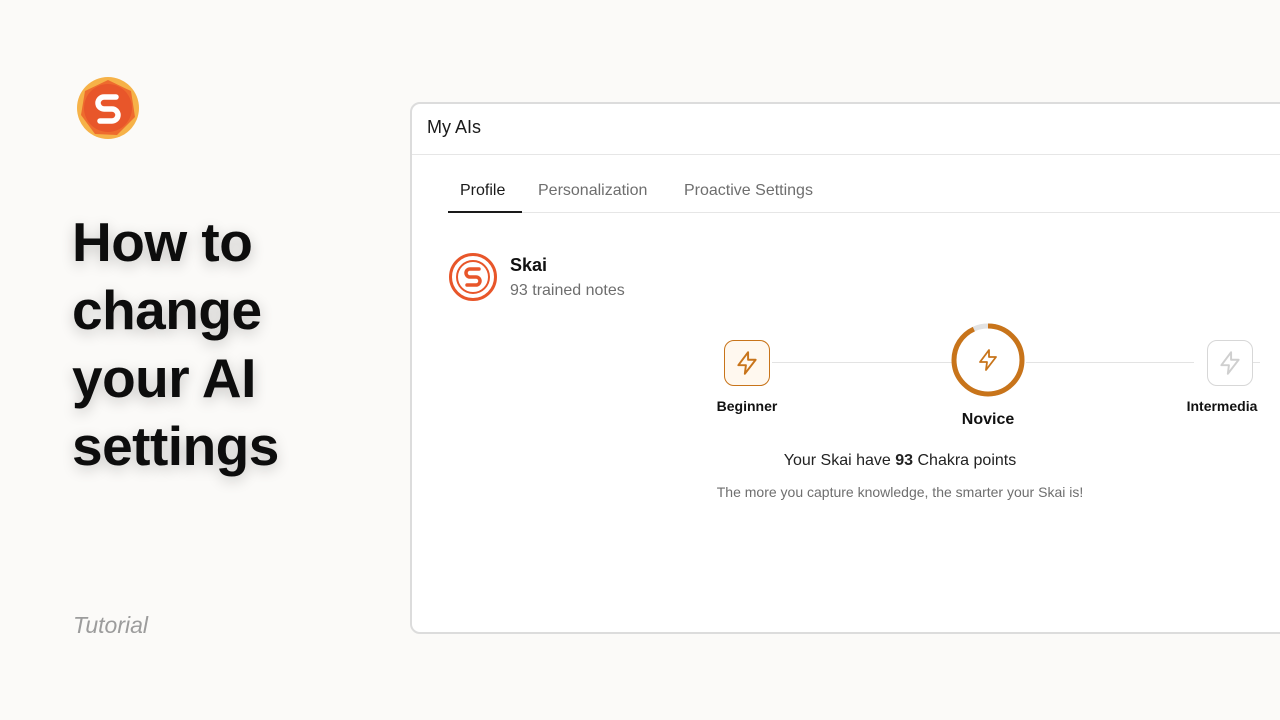  Describe the element at coordinates (454, 127) in the screenshot. I see `window-title: My AIs` at that location.